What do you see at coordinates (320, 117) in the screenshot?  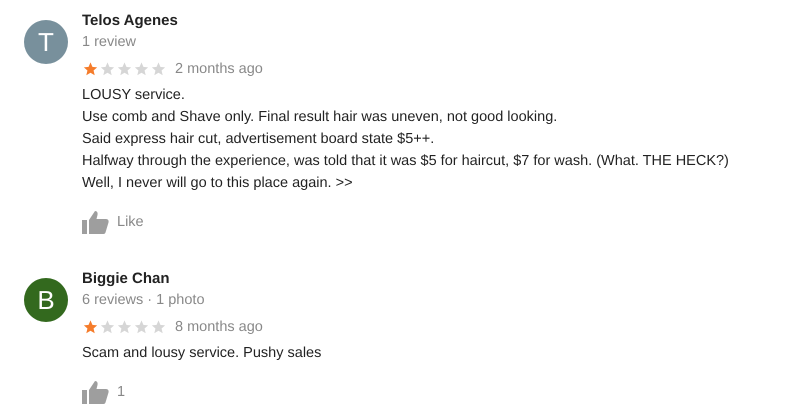 I see `review-text: Use comb and Shave only. Final result hair was uneven, not good looking.` at bounding box center [320, 117].